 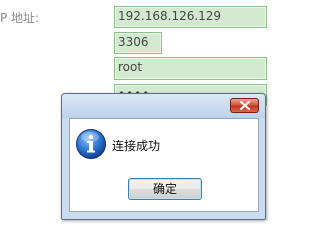 What do you see at coordinates (190, 17) in the screenshot?
I see `host-input: 192.168.126.129` at bounding box center [190, 17].